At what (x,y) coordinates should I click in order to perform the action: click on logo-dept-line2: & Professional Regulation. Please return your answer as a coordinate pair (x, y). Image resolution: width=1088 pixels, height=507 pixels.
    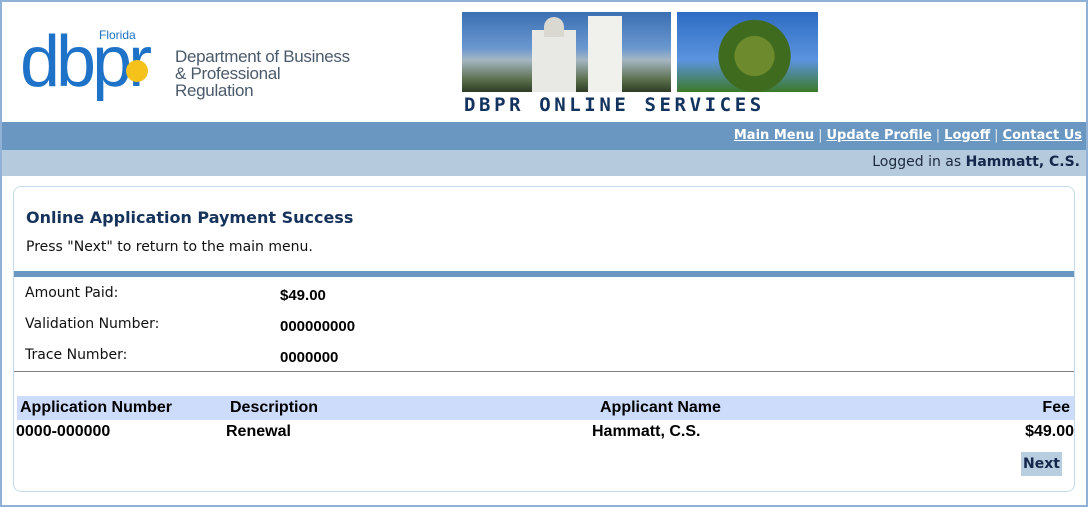
    Looking at the image, I should click on (228, 82).